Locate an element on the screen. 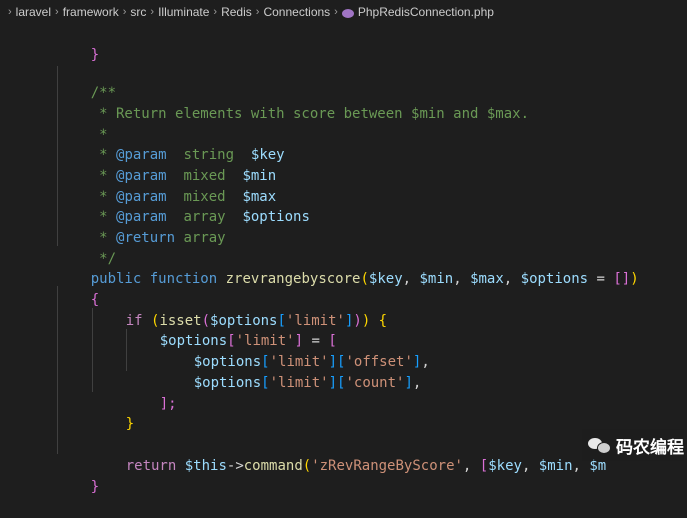  php-file-icon is located at coordinates (347, 13).